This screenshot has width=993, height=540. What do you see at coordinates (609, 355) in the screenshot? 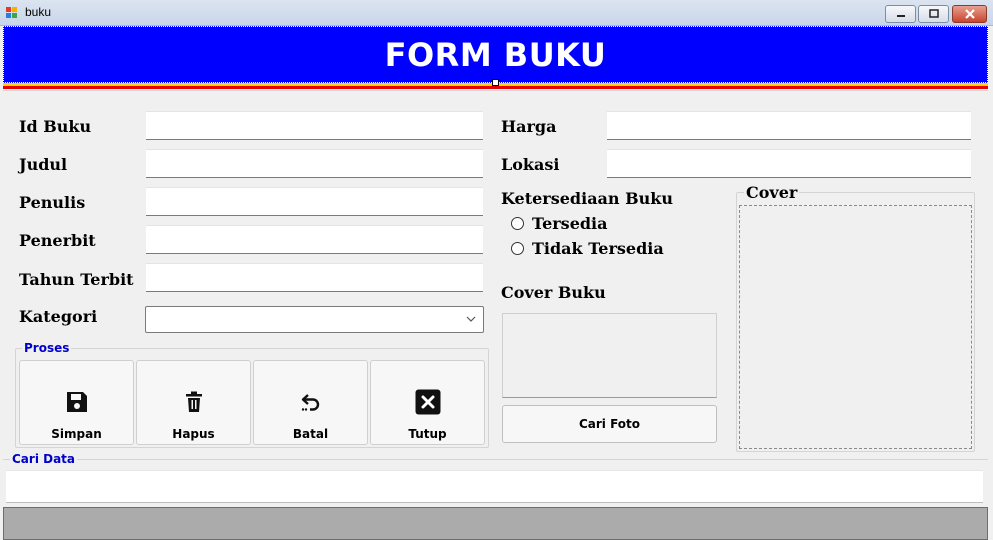
I see `cover-buku-preview` at bounding box center [609, 355].